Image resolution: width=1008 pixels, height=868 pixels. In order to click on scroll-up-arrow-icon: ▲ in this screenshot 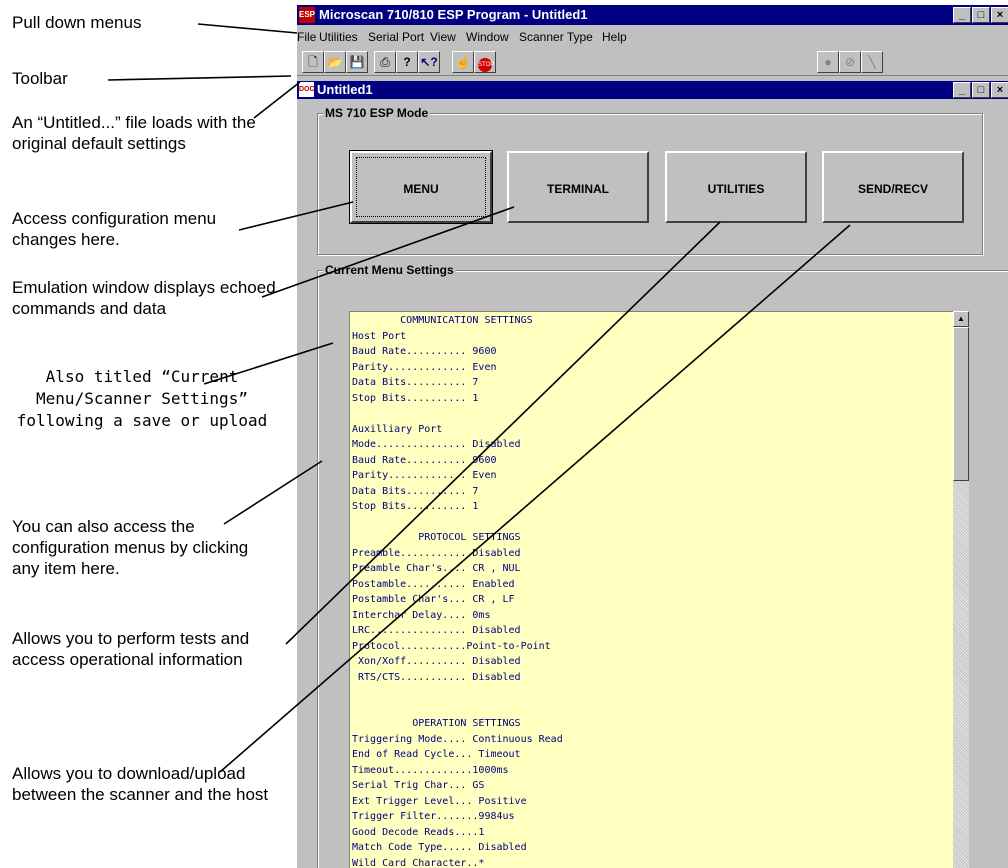, I will do `click(961, 319)`.